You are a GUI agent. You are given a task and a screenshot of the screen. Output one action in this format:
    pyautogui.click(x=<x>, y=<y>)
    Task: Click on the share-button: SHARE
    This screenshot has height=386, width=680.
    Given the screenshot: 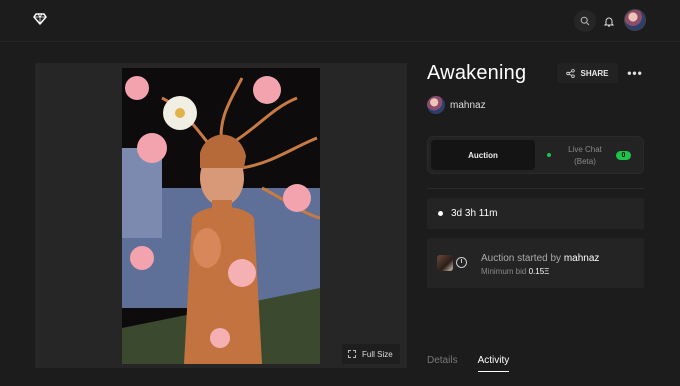 What is the action you would take?
    pyautogui.click(x=587, y=73)
    